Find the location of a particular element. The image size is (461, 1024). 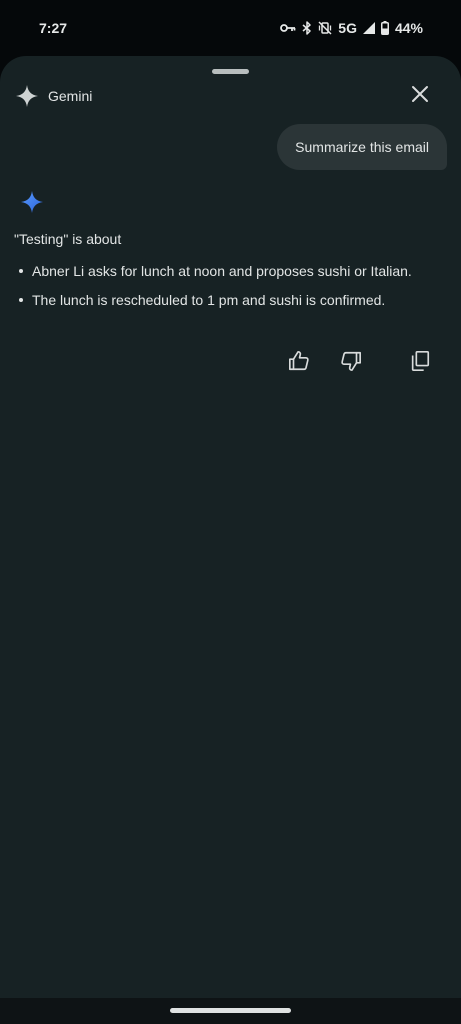

home-gesture-handle is located at coordinates (230, 1010).